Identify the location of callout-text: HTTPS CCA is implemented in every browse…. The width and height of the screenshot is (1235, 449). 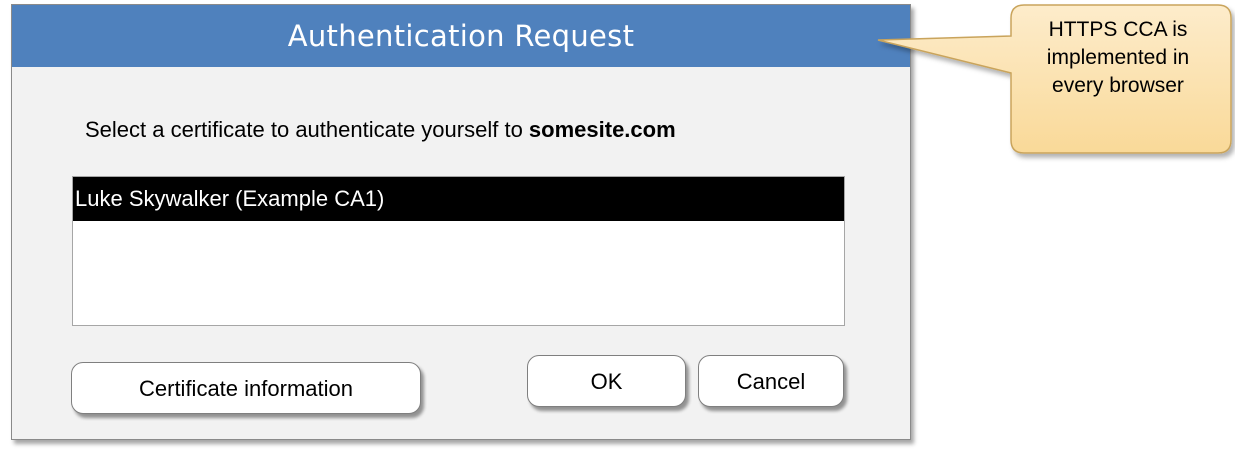
(1118, 58).